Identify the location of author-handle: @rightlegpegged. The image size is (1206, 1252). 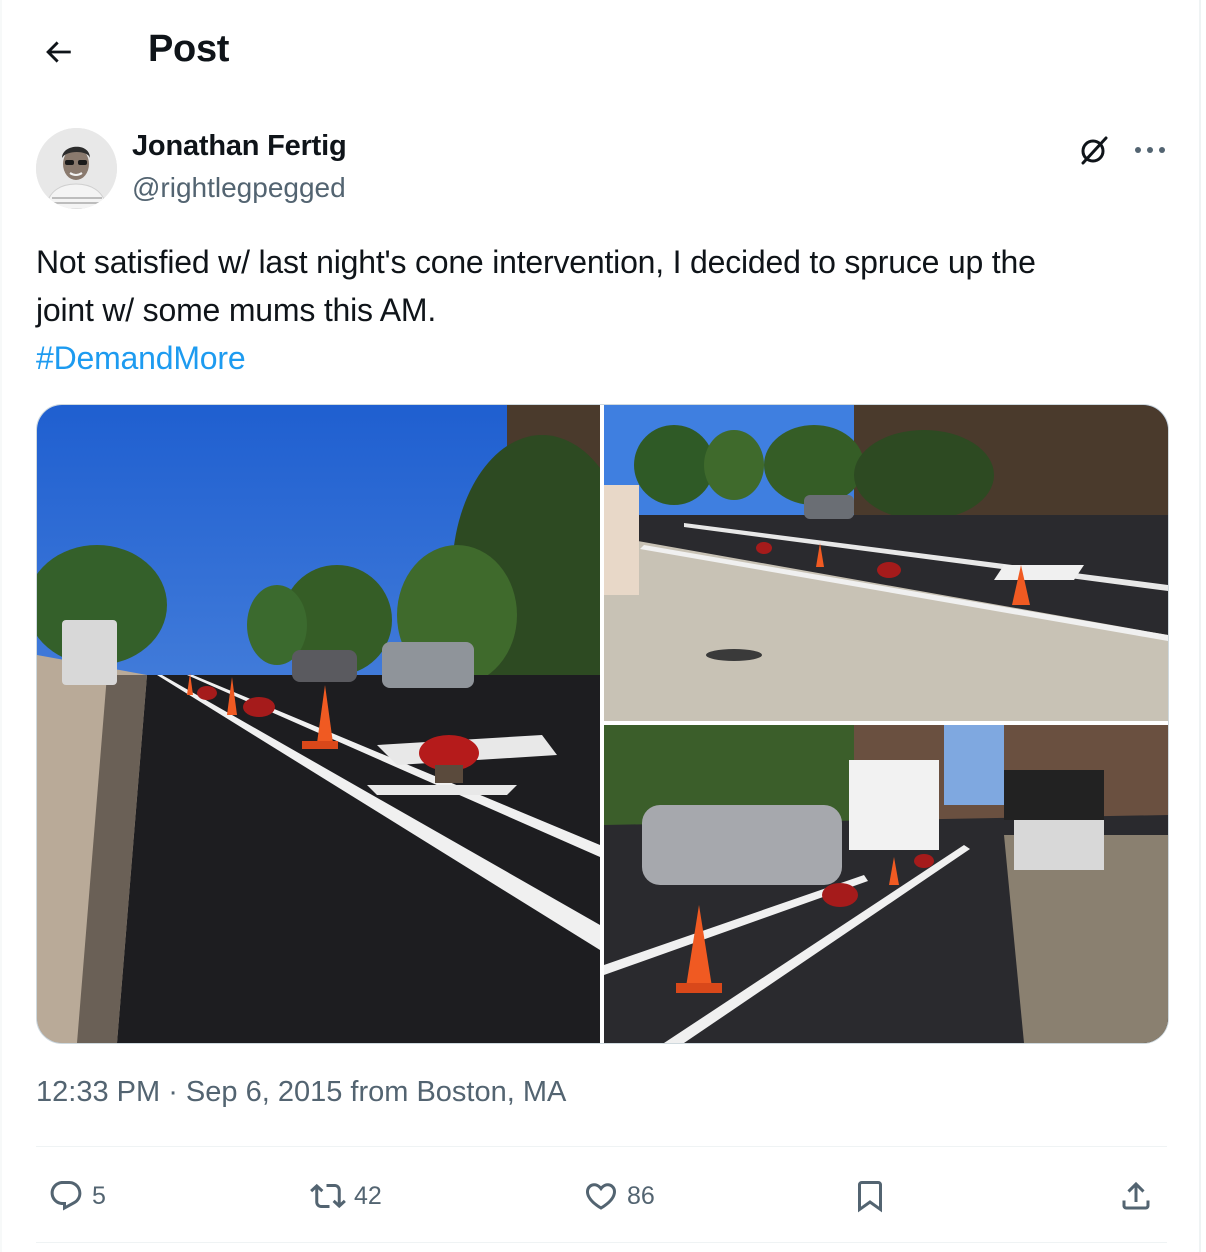
(239, 188).